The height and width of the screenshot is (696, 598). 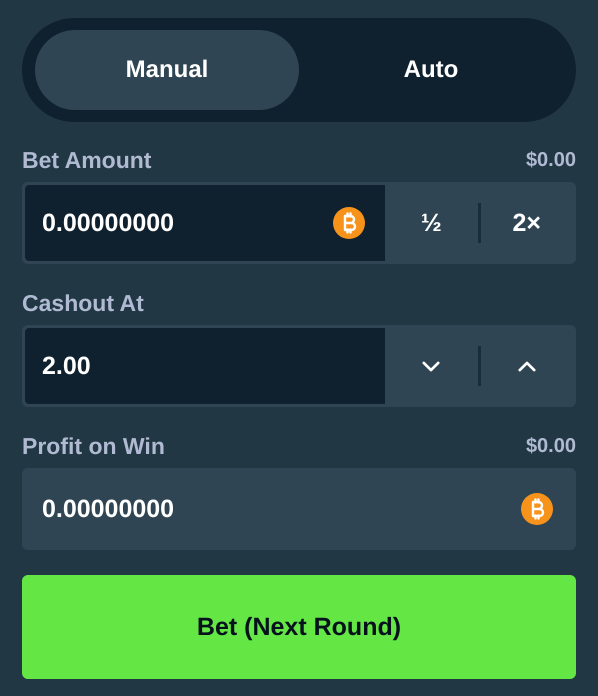 What do you see at coordinates (527, 366) in the screenshot?
I see `chevron-up-icon` at bounding box center [527, 366].